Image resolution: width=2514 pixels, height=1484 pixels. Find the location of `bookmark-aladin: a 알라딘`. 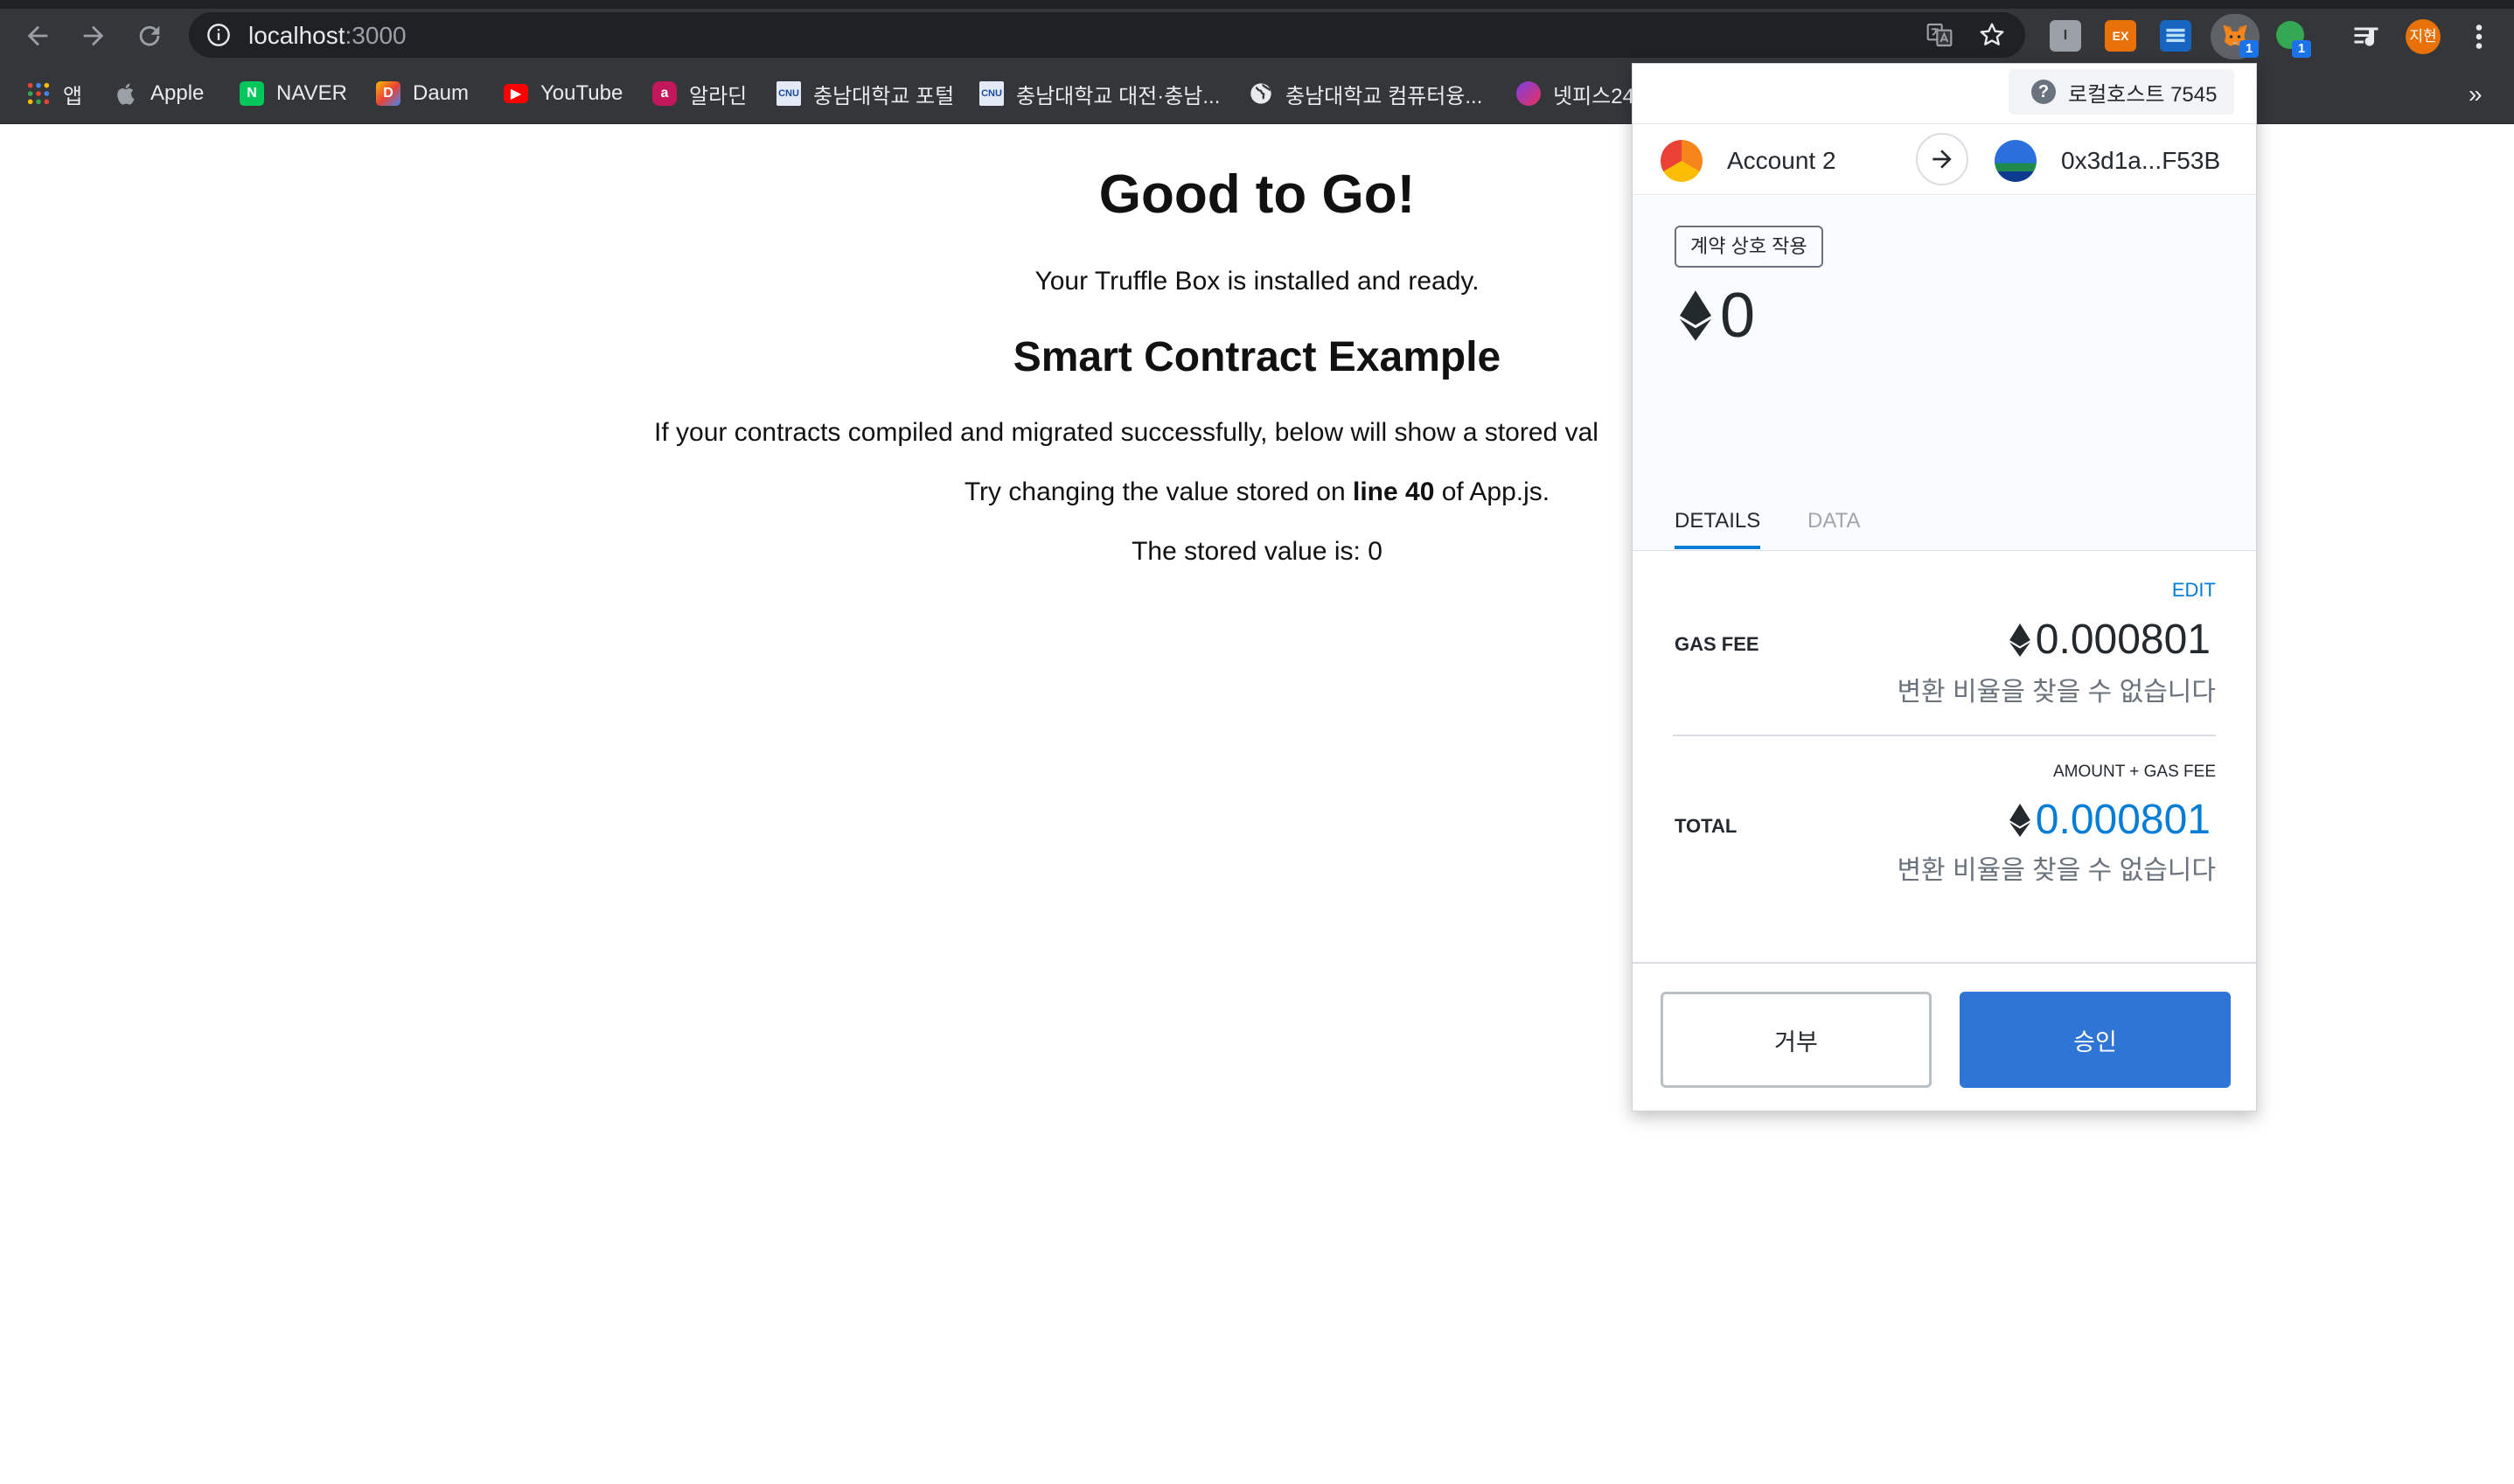

bookmark-aladin: a 알라딘 is located at coordinates (699, 94).